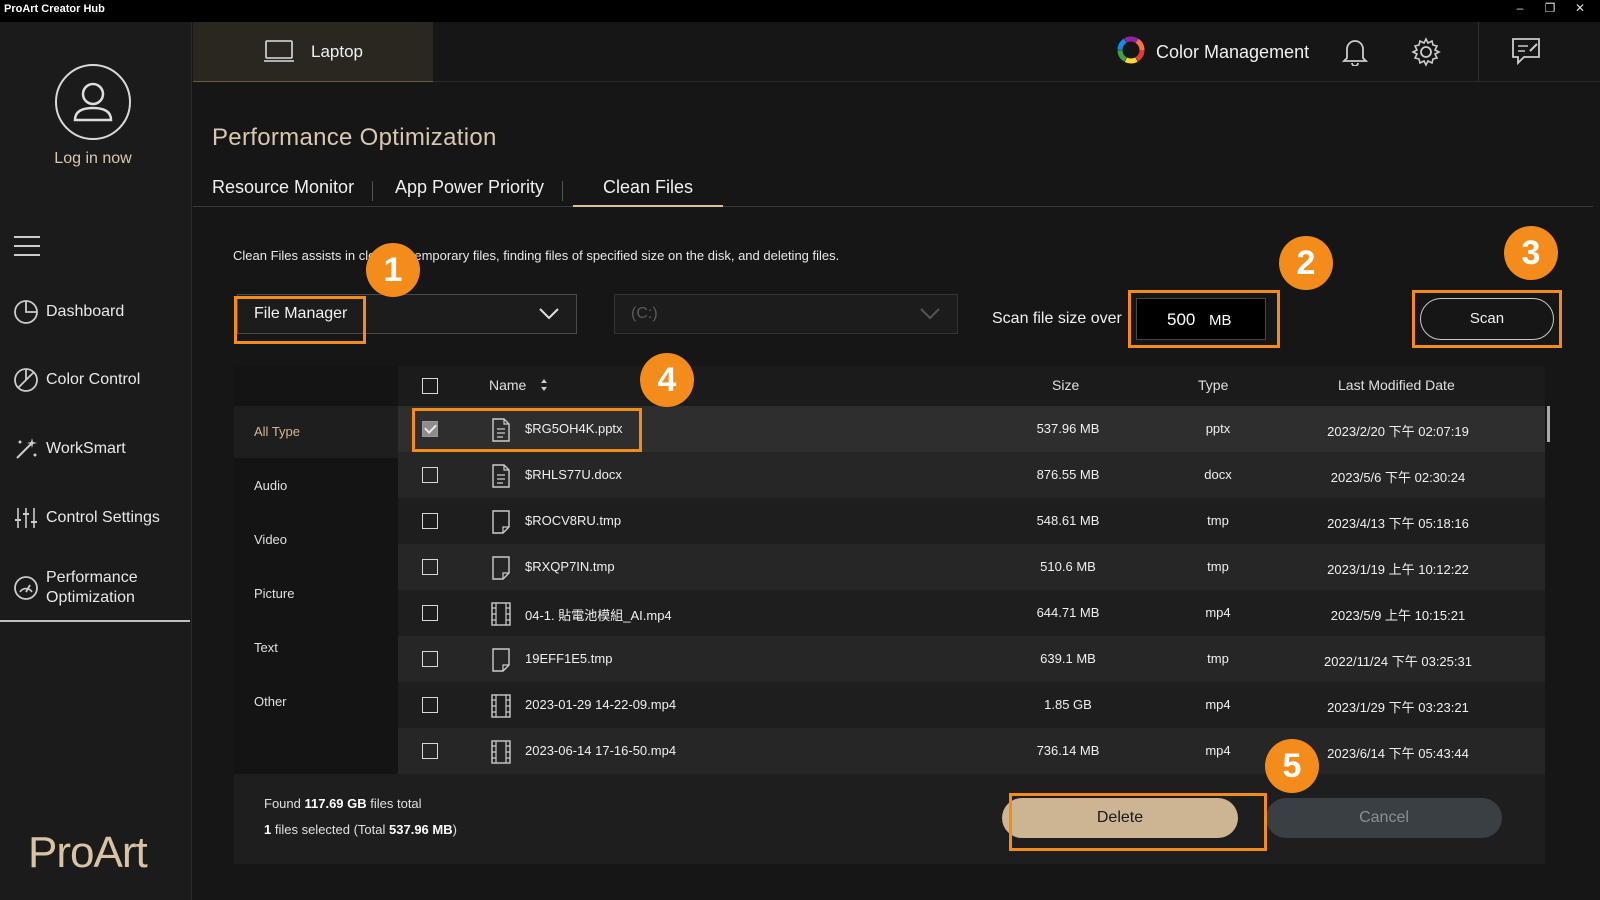 The image size is (1600, 900). Describe the element at coordinates (601, 704) in the screenshot. I see `file-name: 2023-01-29 14-22-09.mp4` at that location.